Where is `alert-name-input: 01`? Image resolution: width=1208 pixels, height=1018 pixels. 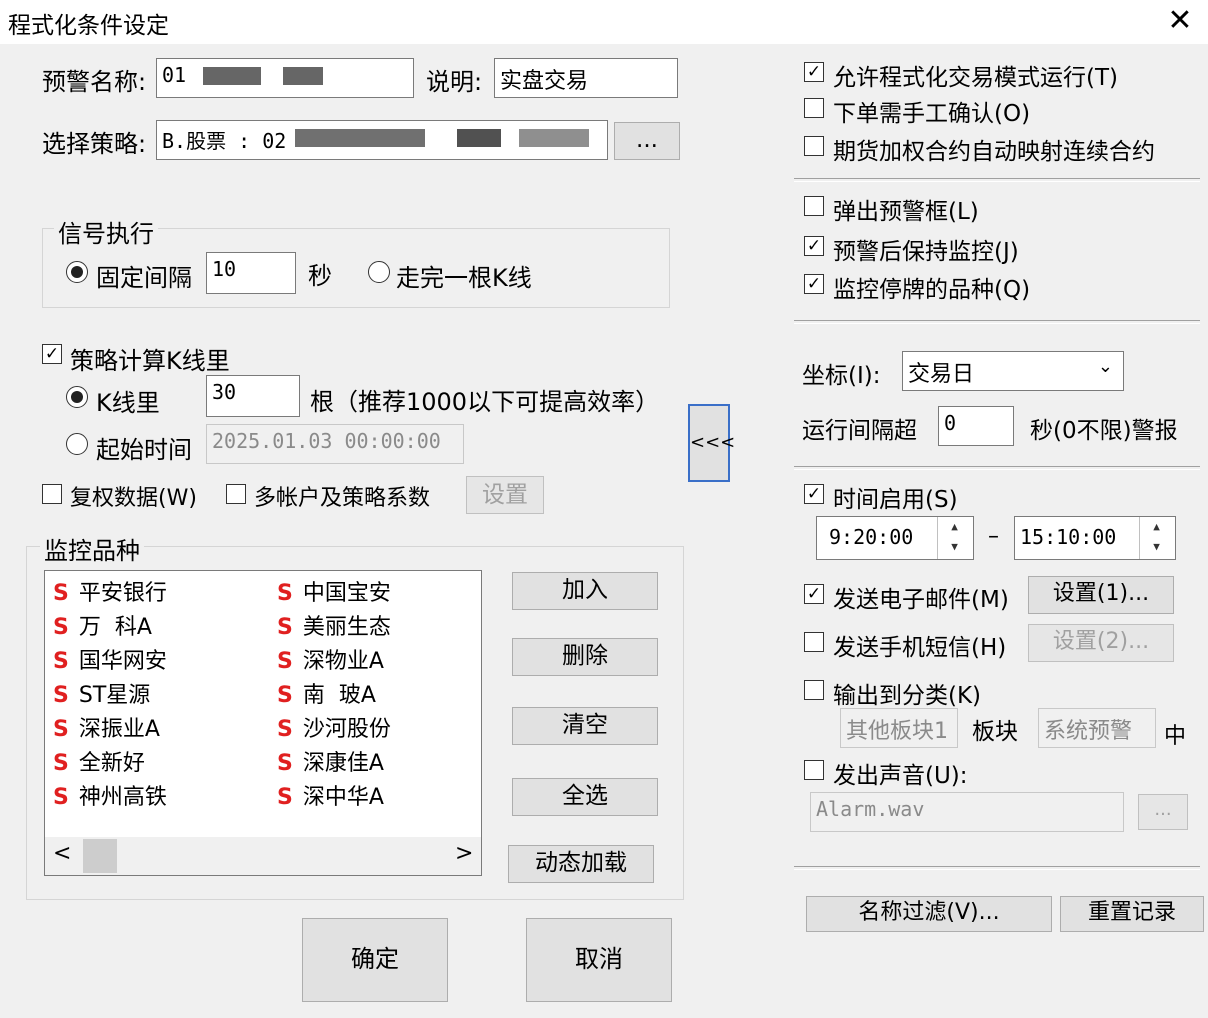
alert-name-input: 01 is located at coordinates (285, 78).